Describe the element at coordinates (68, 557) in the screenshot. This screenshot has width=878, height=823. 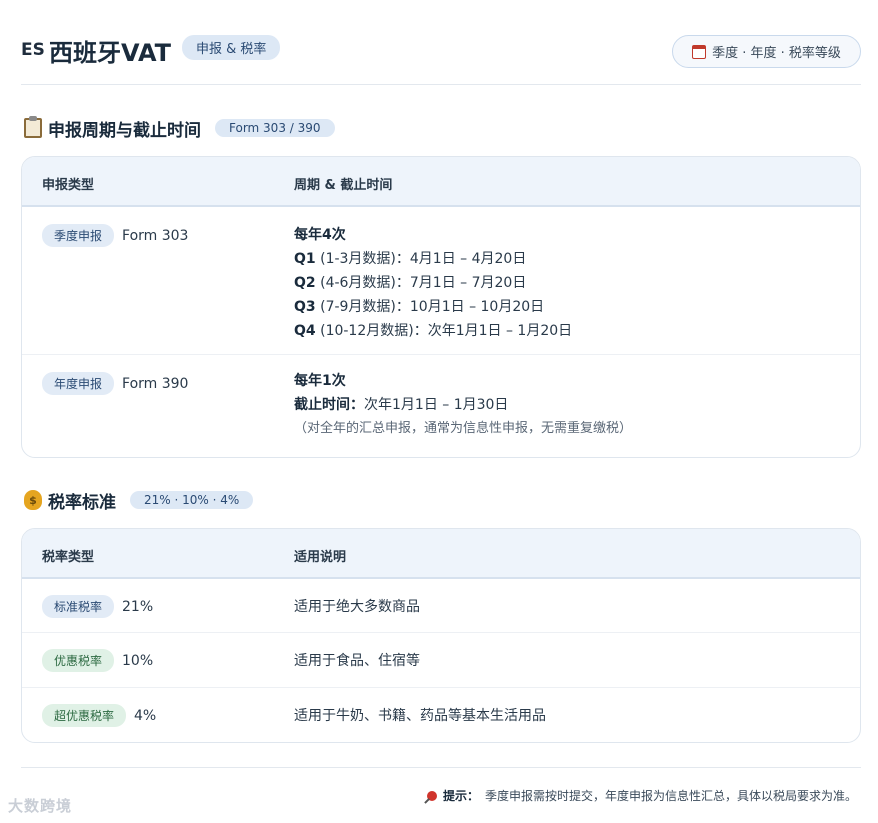
I see `col-header-rate-type: 税率类型` at that location.